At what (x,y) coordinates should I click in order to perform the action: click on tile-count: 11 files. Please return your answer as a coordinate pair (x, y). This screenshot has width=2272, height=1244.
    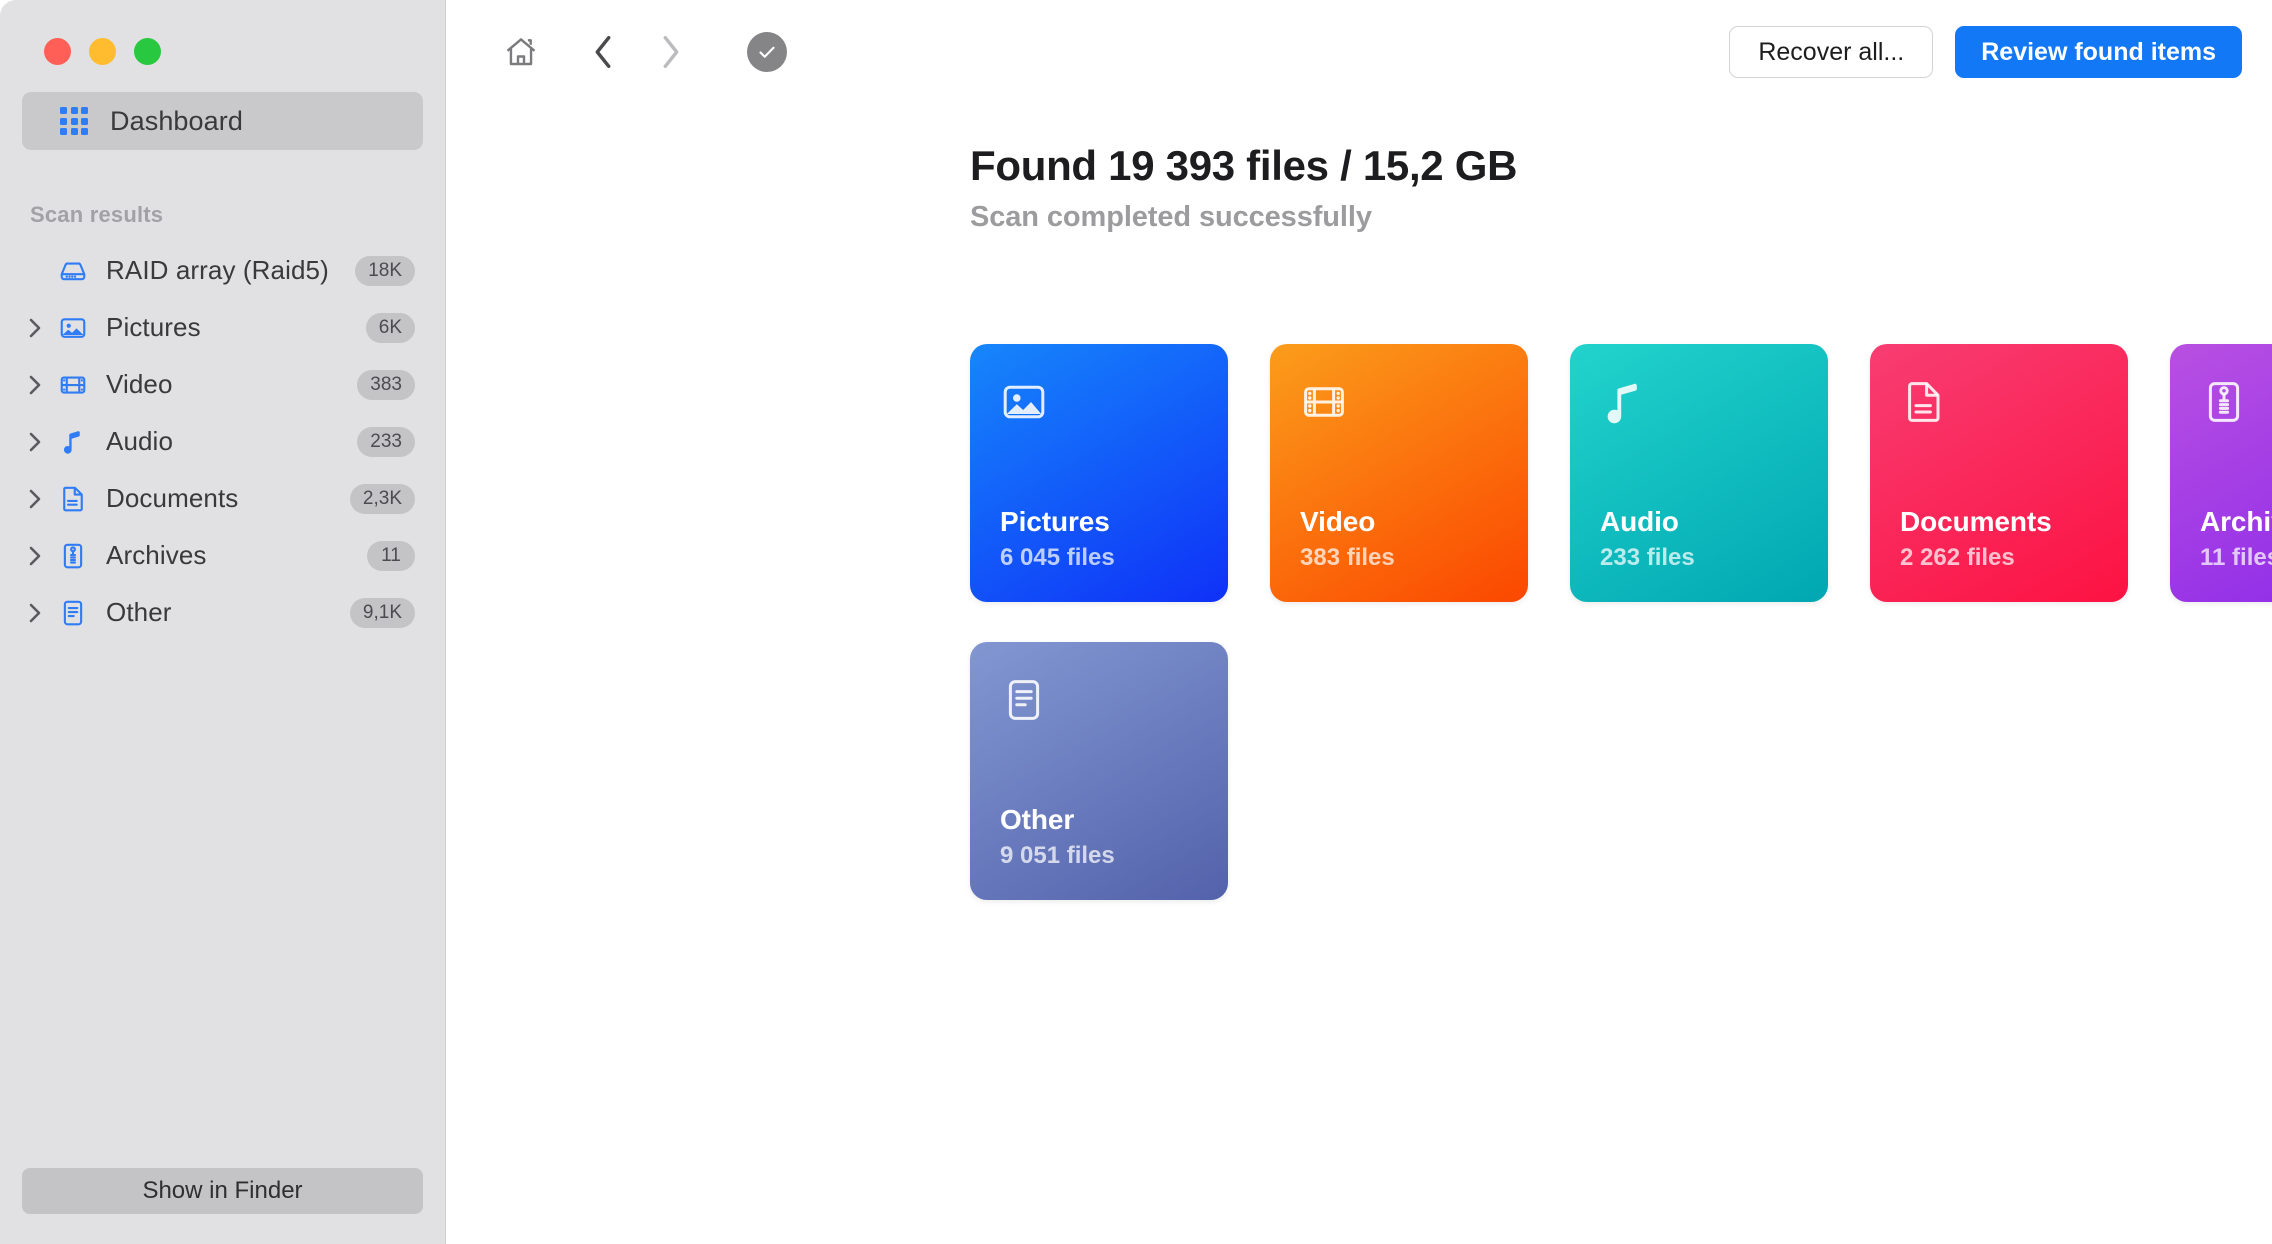
    Looking at the image, I should click on (2236, 557).